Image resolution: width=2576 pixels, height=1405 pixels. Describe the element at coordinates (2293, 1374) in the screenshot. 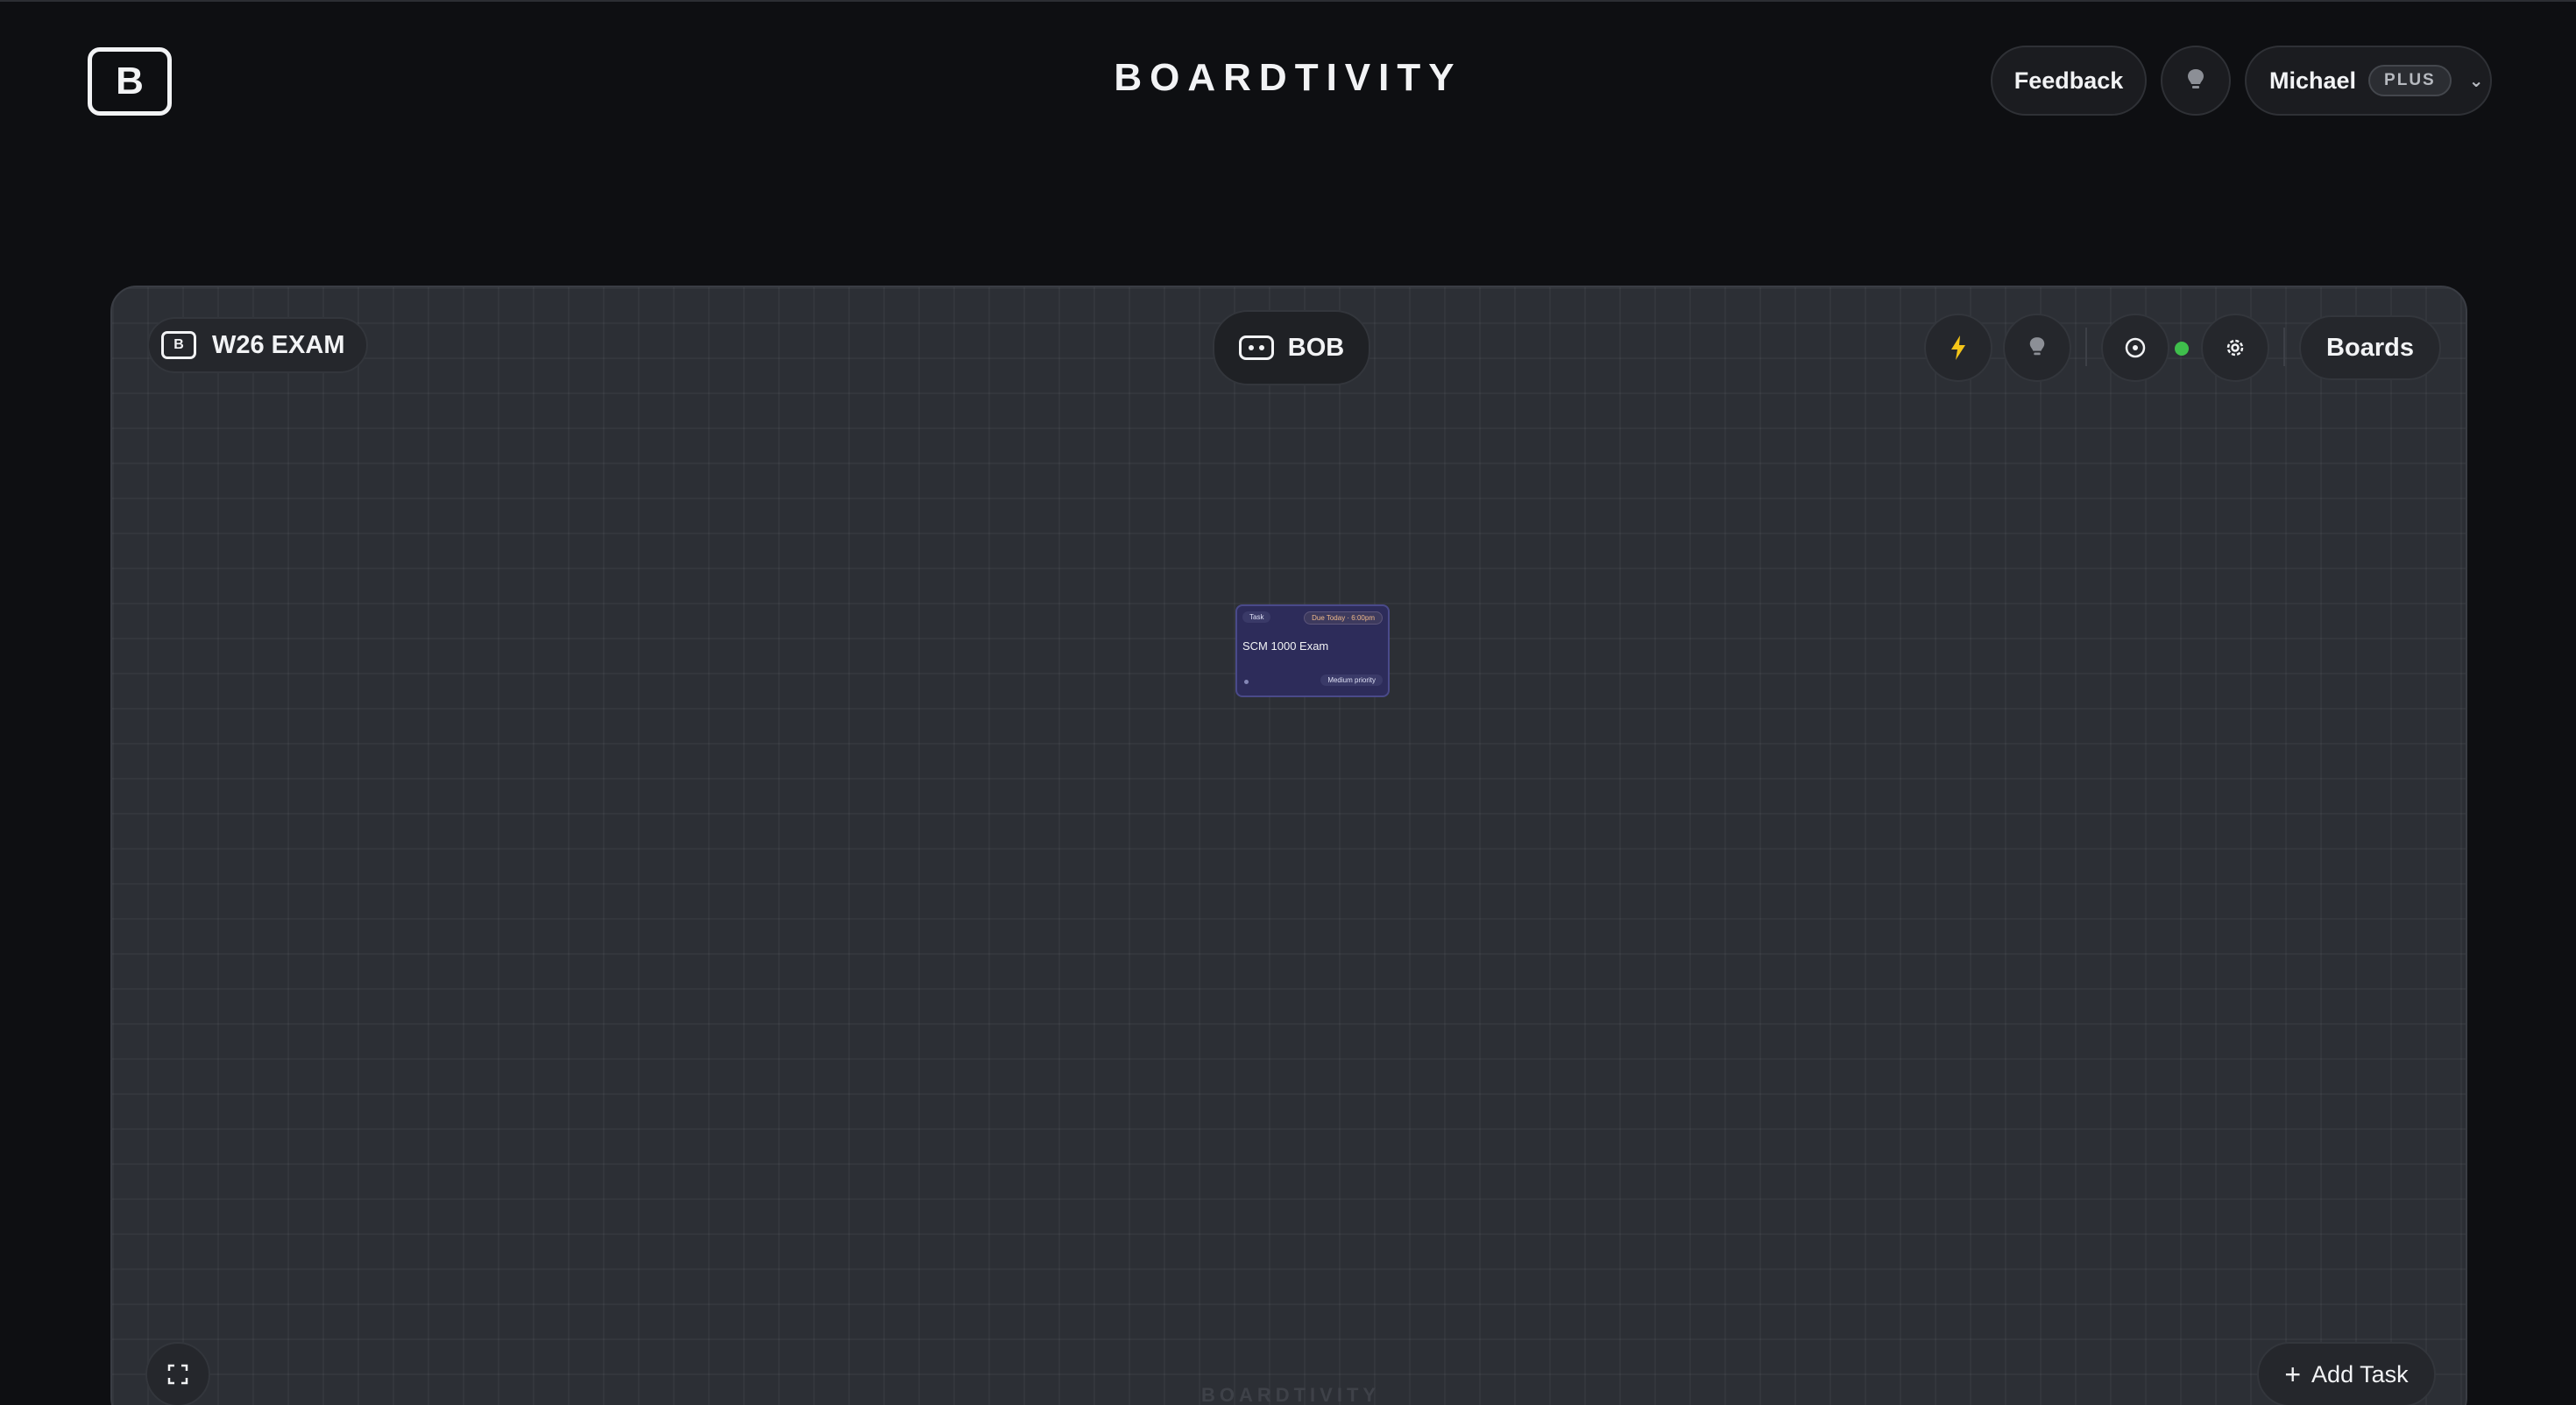

I see `plus-icon: +` at that location.